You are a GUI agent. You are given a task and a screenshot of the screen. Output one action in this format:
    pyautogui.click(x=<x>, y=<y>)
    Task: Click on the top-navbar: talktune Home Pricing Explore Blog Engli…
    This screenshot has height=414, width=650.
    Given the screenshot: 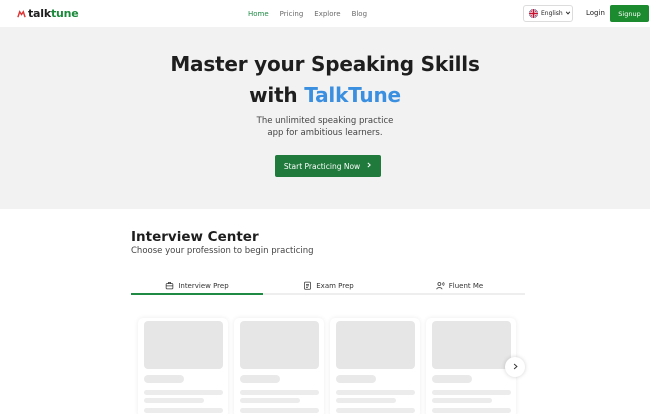 What is the action you would take?
    pyautogui.click(x=325, y=13)
    